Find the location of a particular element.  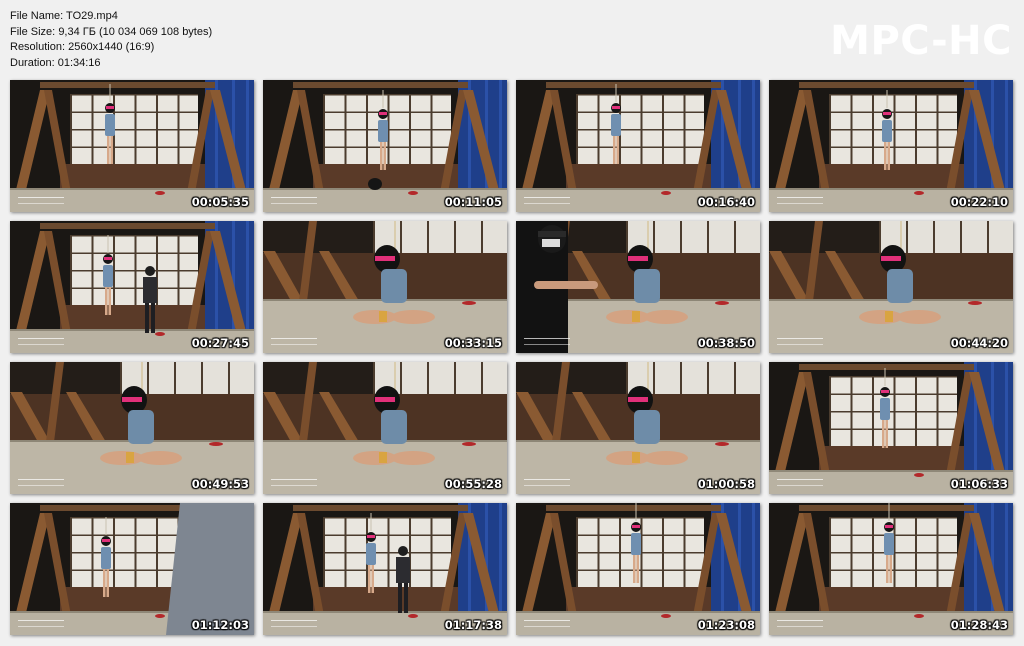

thumbnail: 00:55:28 is located at coordinates (385, 428).